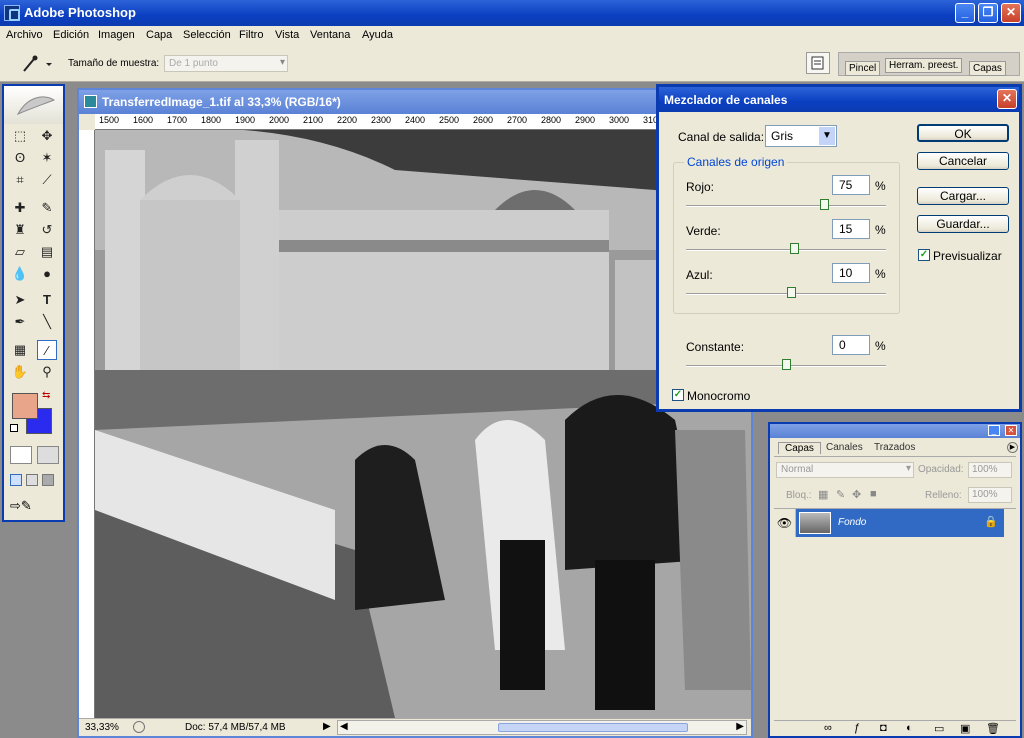 This screenshot has width=1024, height=738. Describe the element at coordinates (46, 395) in the screenshot. I see `swap-colors-icon: ⇆` at that location.